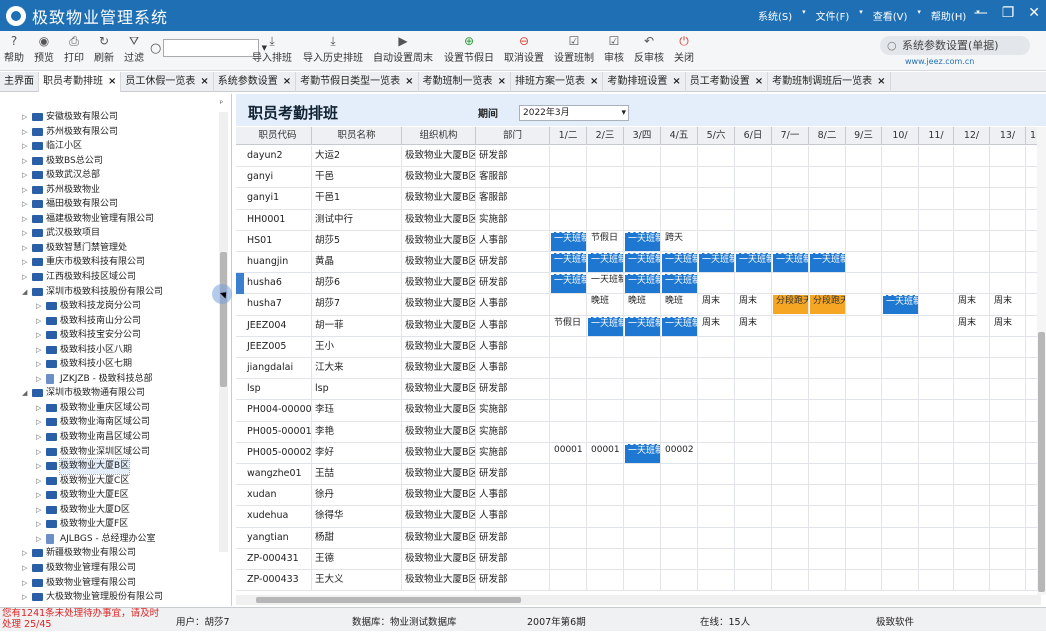 The width and height of the screenshot is (1046, 632). Describe the element at coordinates (1008, 136) in the screenshot. I see `column-header: 13/` at that location.